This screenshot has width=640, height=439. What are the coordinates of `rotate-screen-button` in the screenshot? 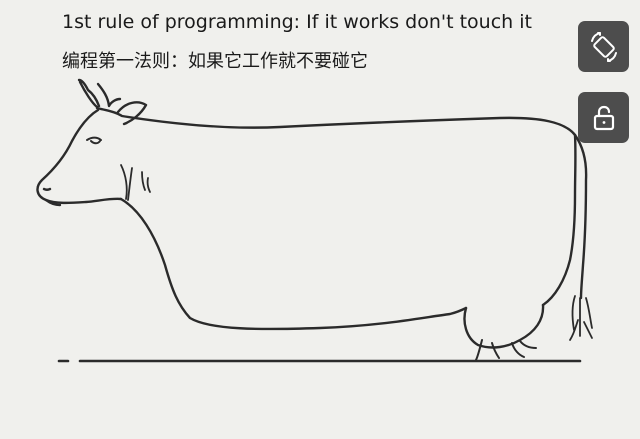 It's located at (603, 46).